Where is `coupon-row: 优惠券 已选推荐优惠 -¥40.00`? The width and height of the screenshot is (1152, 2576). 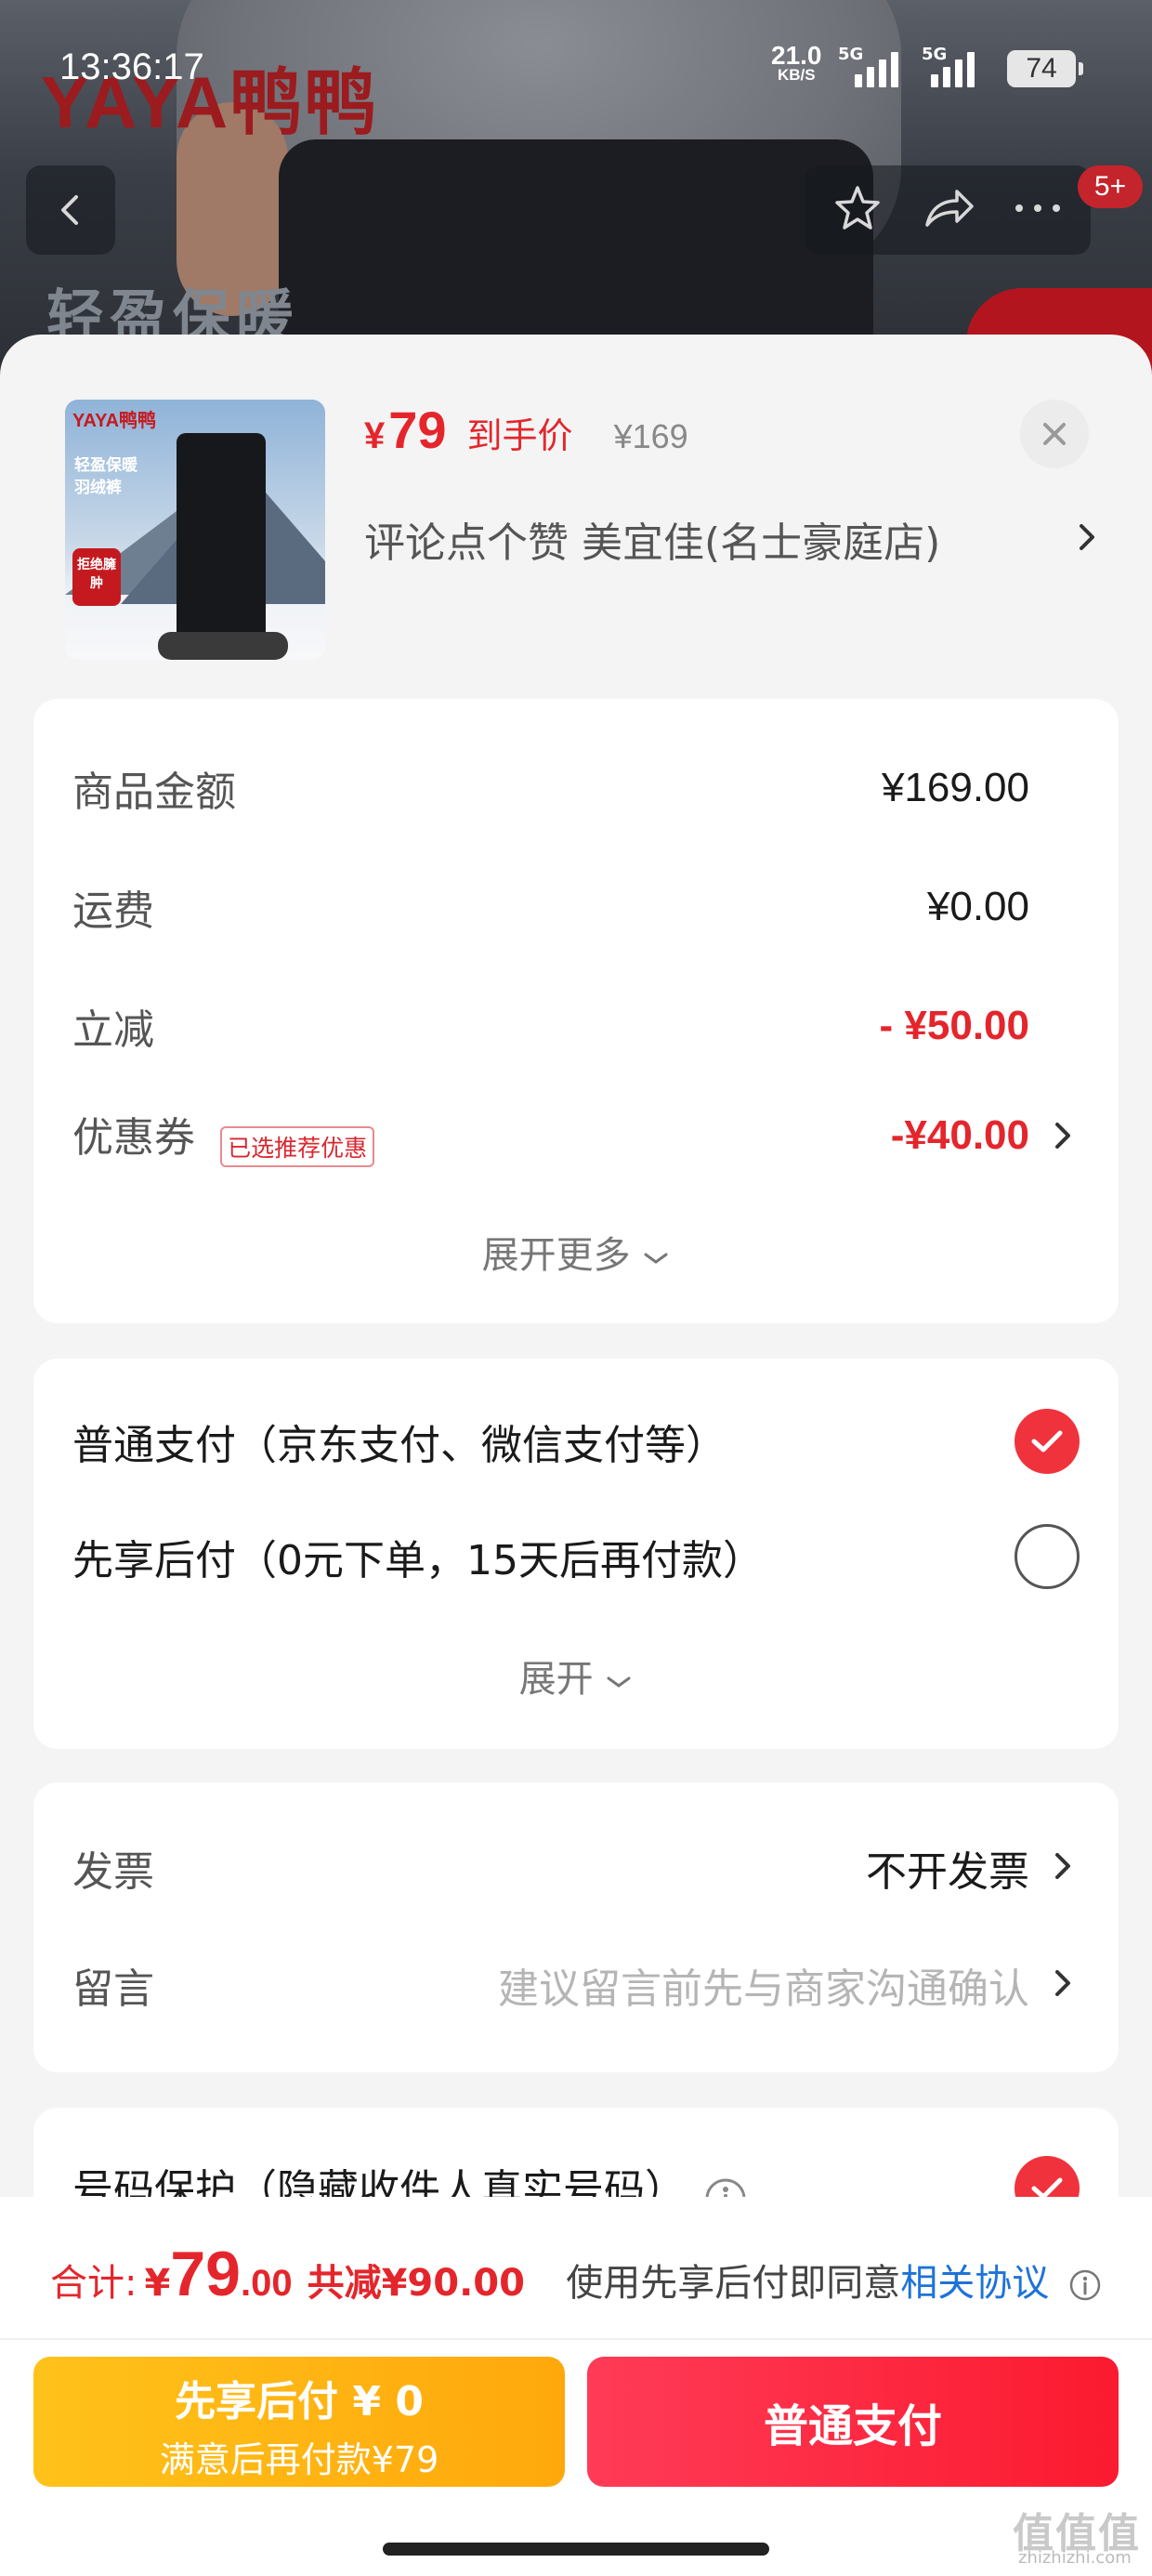 coupon-row: 优惠券 已选推荐优惠 -¥40.00 is located at coordinates (550, 1138).